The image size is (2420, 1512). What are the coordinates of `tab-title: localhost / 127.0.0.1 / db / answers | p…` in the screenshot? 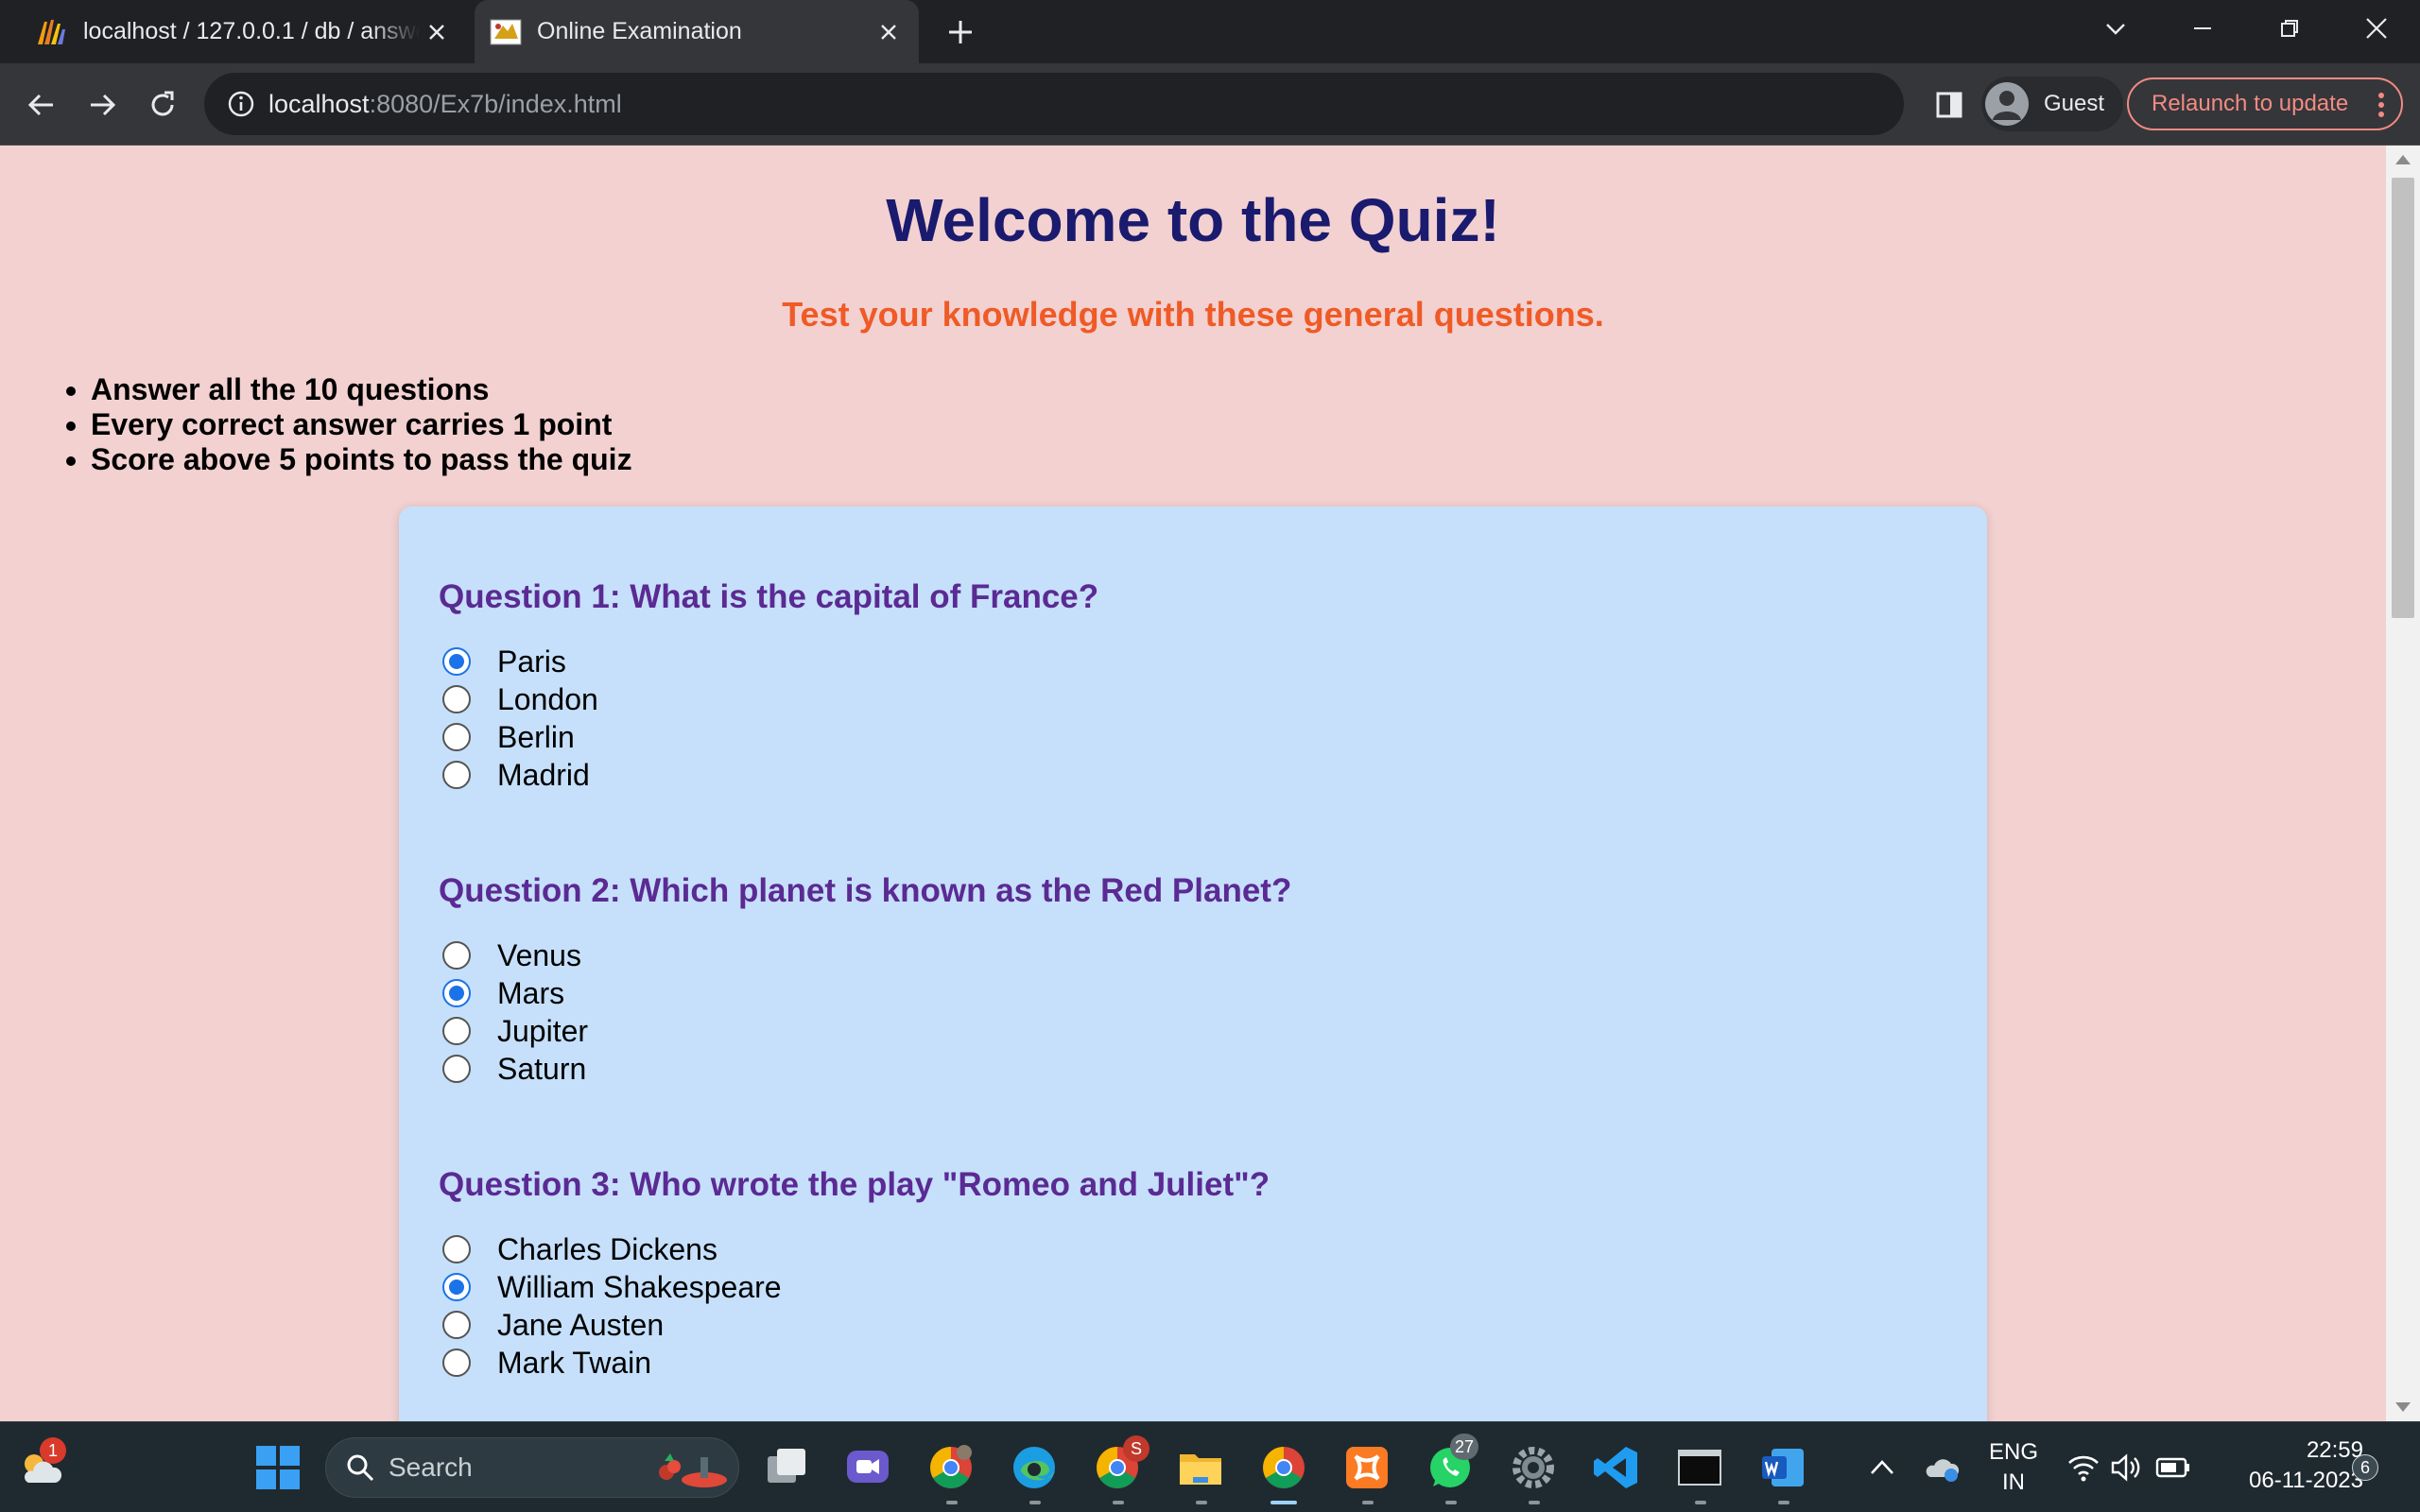 It's located at (251, 31).